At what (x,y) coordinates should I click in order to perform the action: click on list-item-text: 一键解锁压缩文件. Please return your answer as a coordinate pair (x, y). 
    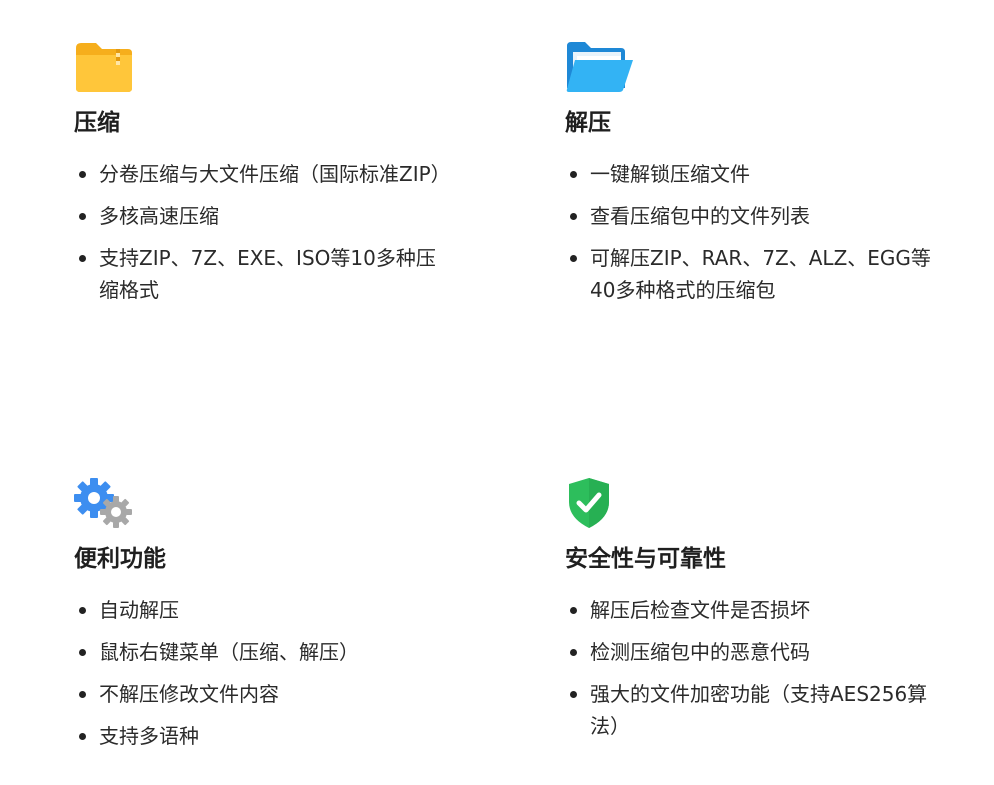
    Looking at the image, I should click on (670, 174).